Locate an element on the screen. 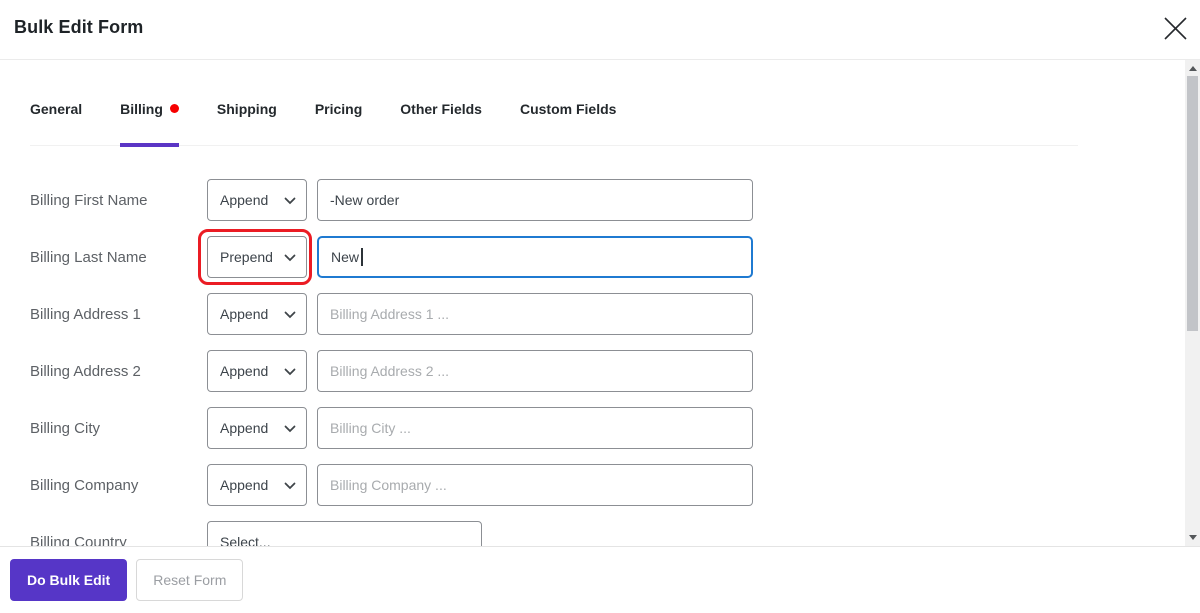  unsaved-changes-dot is located at coordinates (174, 108).